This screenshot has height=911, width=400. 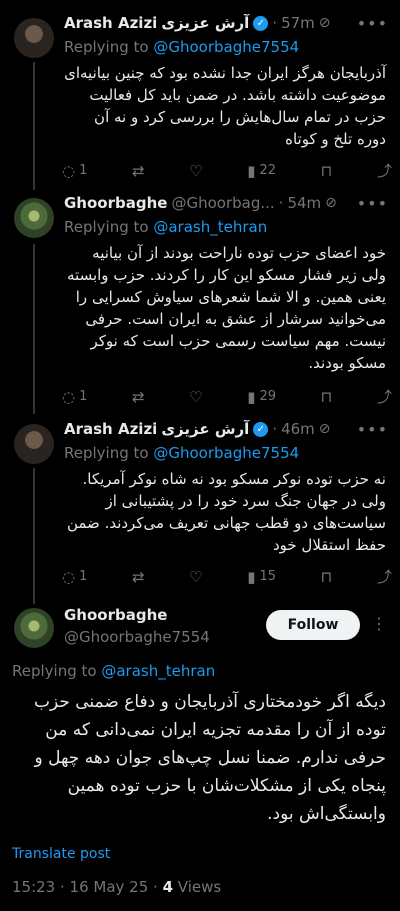 I want to click on action-bar: ◌ 1 ⇄ ♡ ▮ 22 ⊓ ⤴, so click(x=227, y=170).